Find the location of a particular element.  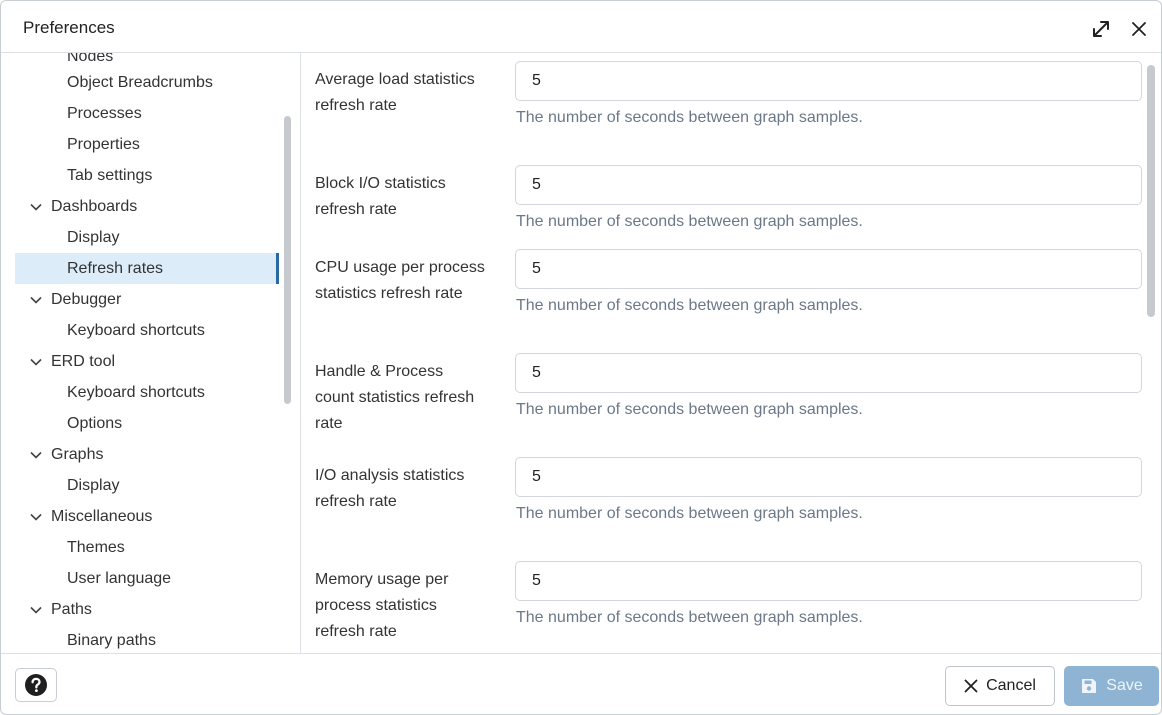

cpu-usage-refresh-input is located at coordinates (828, 269).